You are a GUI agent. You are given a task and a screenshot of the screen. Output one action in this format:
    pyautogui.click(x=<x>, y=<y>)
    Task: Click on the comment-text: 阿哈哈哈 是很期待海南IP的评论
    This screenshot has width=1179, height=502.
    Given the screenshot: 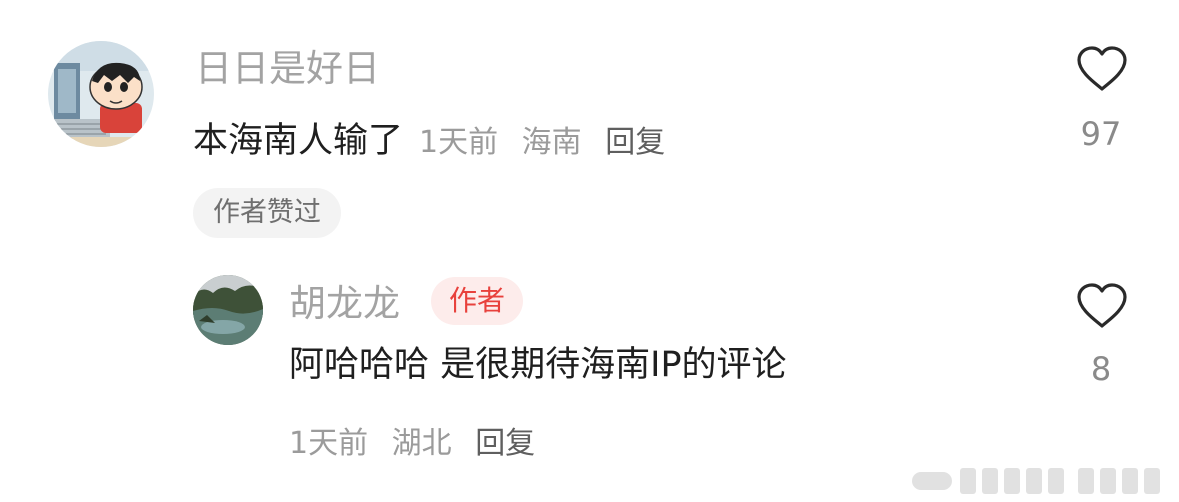 What is the action you would take?
    pyautogui.click(x=538, y=365)
    